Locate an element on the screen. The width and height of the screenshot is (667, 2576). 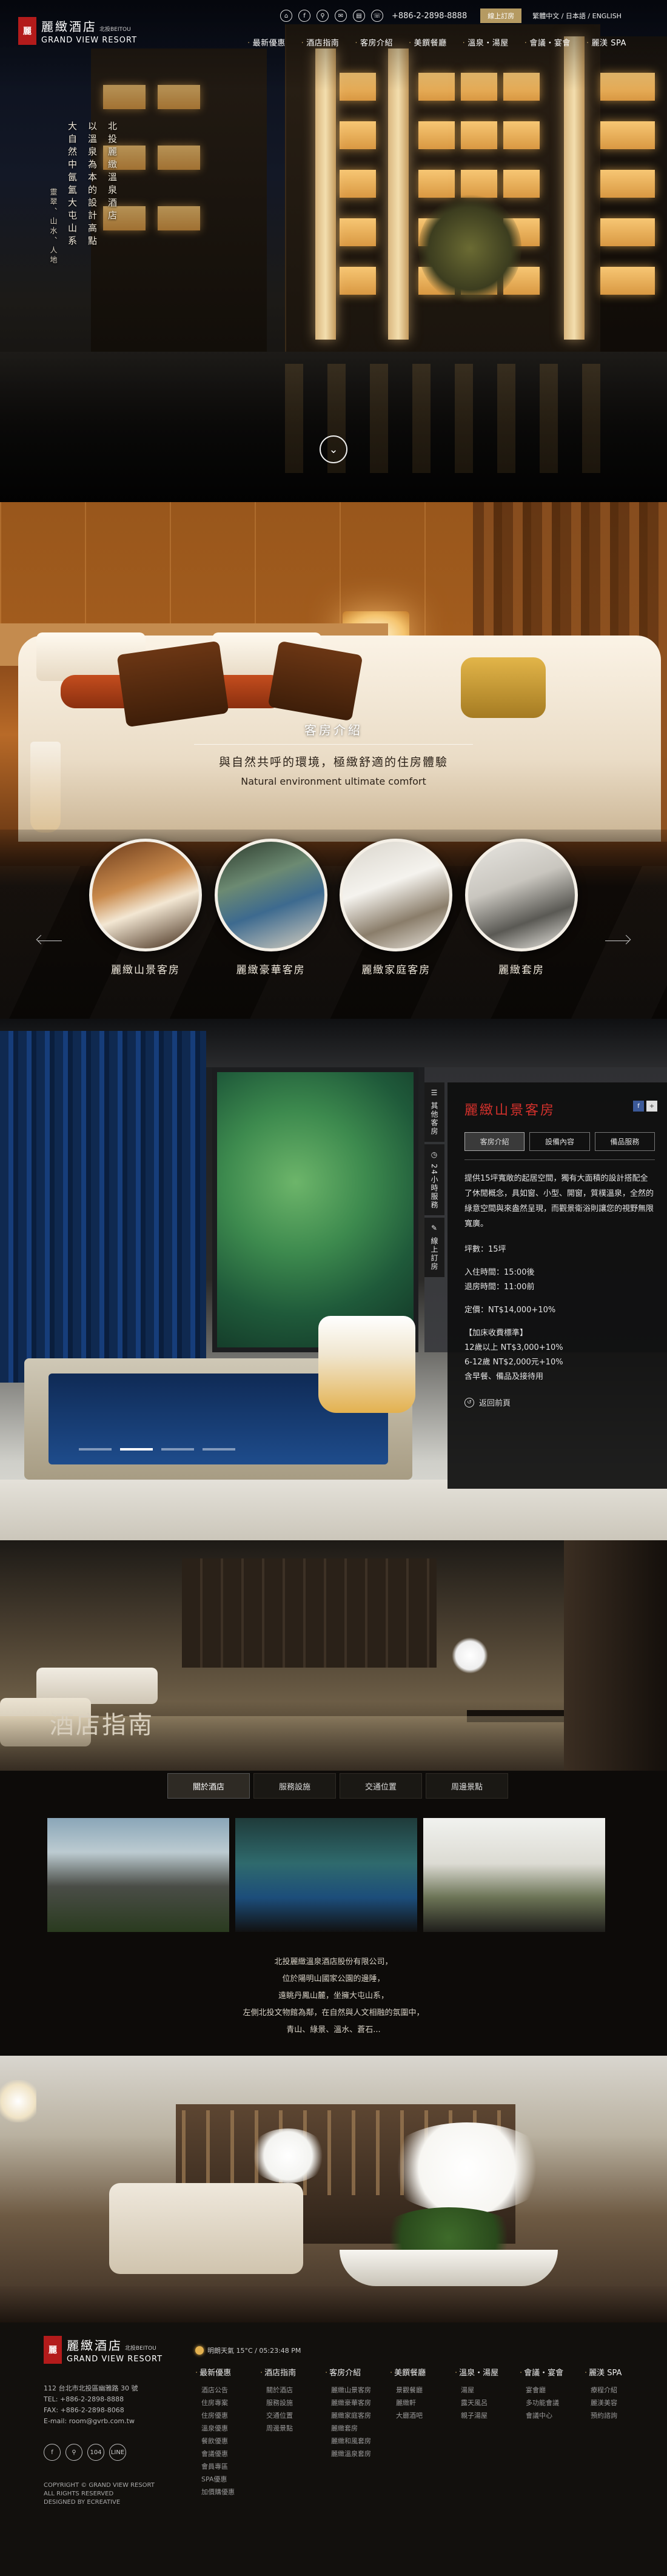
footer-link: 住房專案 is located at coordinates (227, 2403).